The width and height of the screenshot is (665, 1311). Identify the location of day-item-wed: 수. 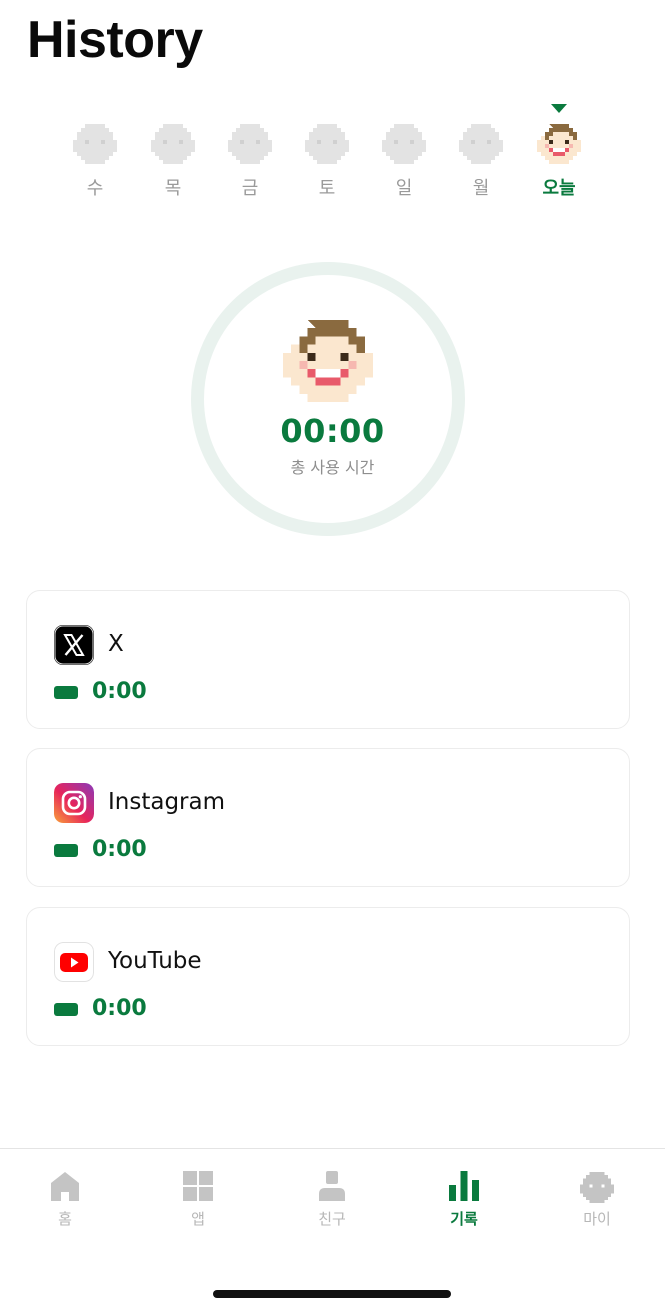
(95, 155).